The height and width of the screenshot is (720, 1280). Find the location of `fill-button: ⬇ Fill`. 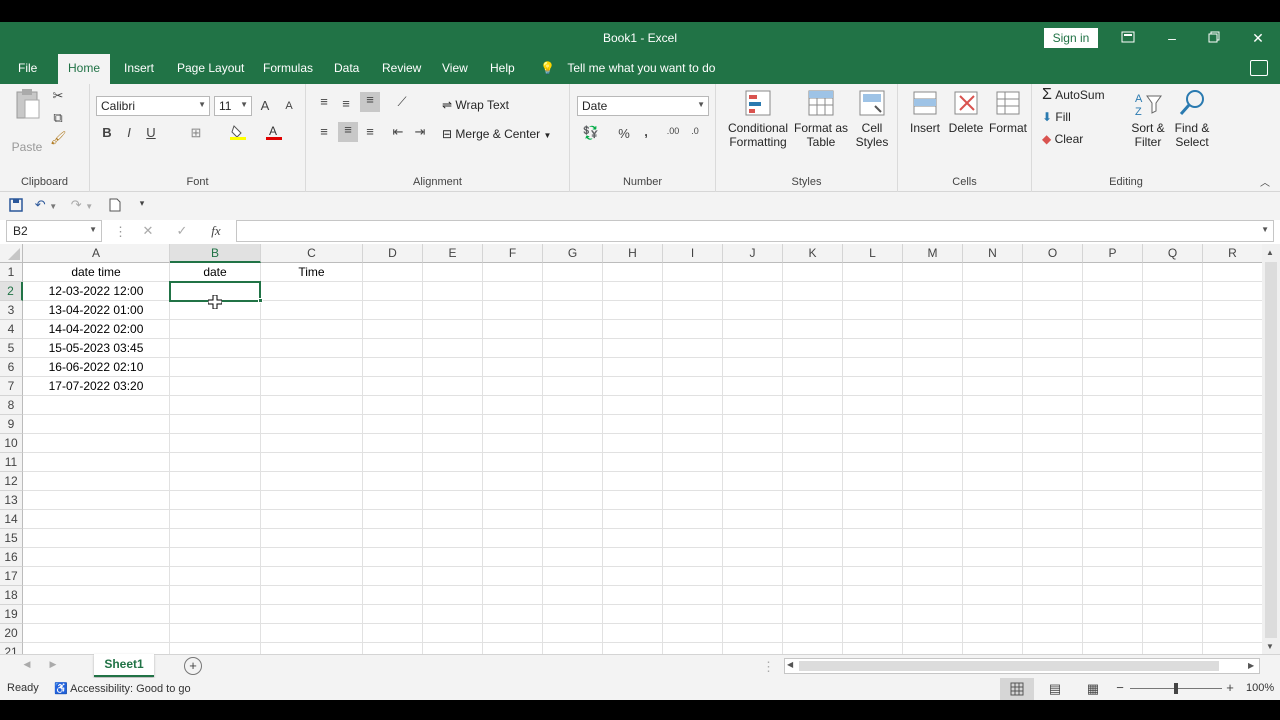

fill-button: ⬇ Fill is located at coordinates (1072, 117).